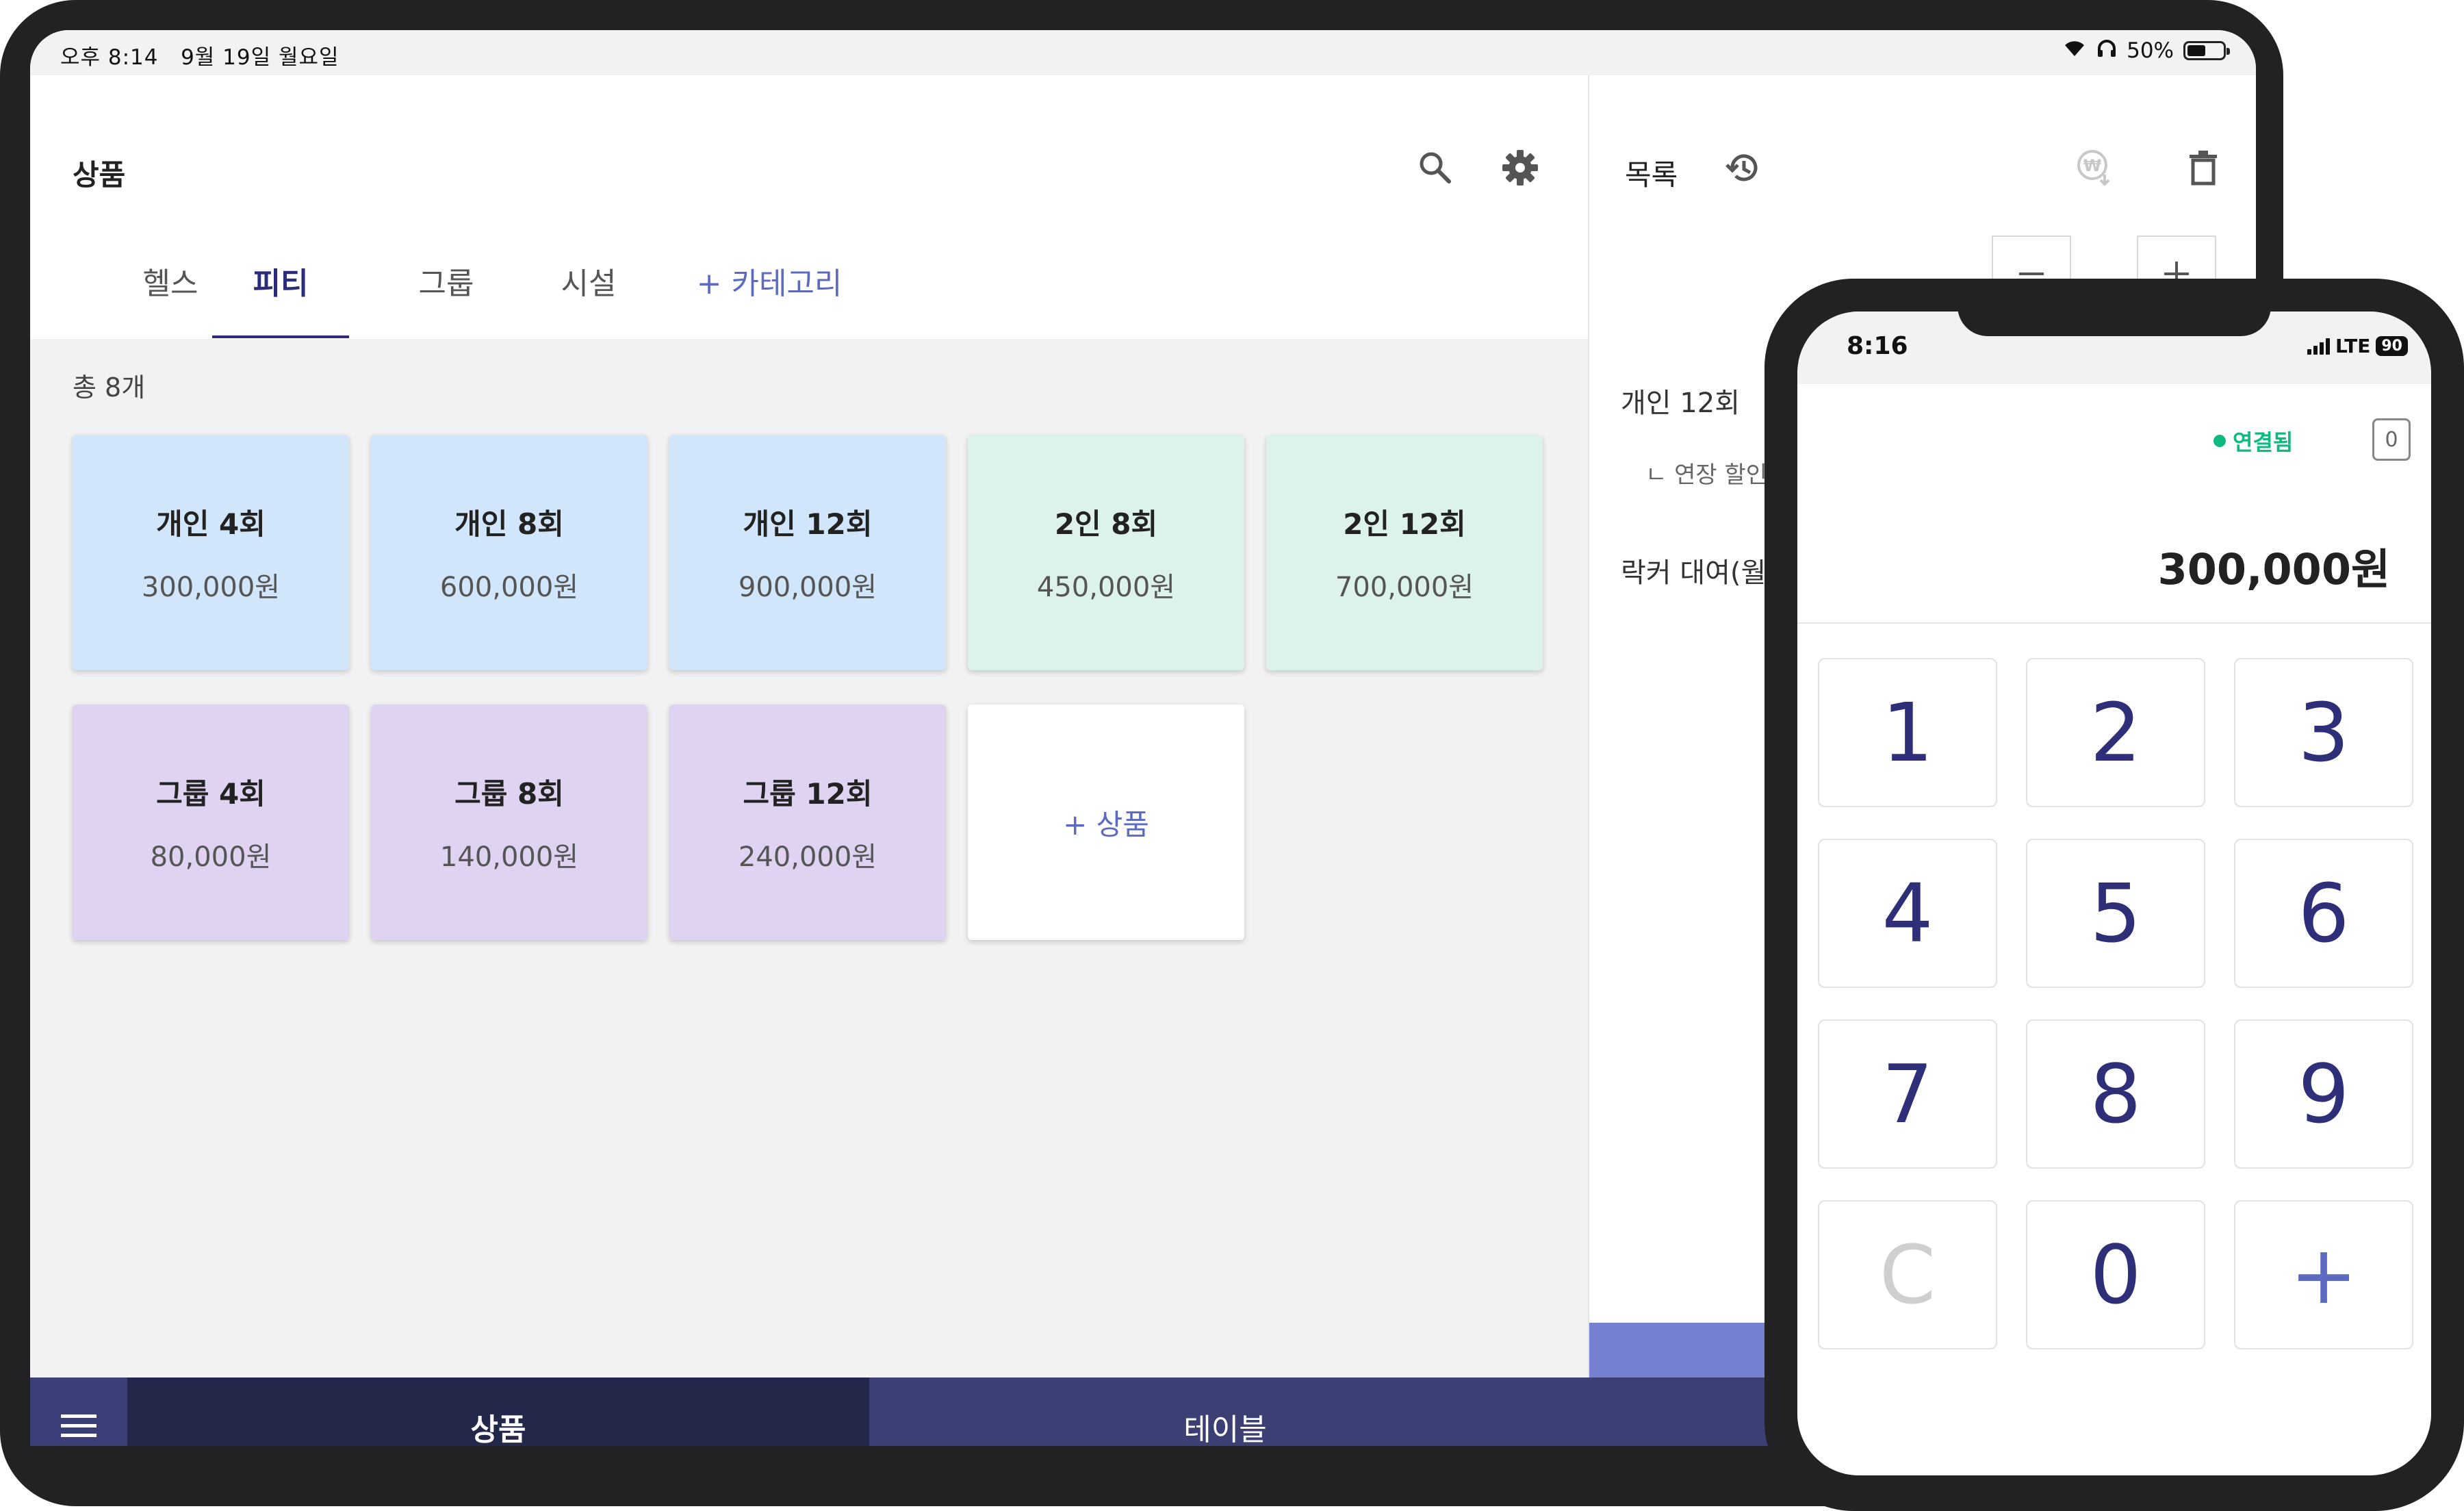 This screenshot has width=2464, height=1511. Describe the element at coordinates (509, 857) in the screenshot. I see `product-price: 140,000원` at that location.